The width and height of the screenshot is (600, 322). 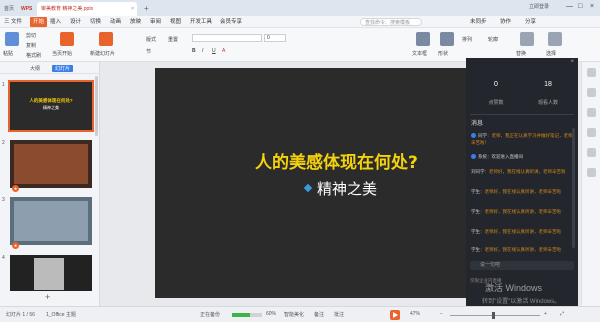 I want to click on copy-button: 复制, so click(x=31, y=45).